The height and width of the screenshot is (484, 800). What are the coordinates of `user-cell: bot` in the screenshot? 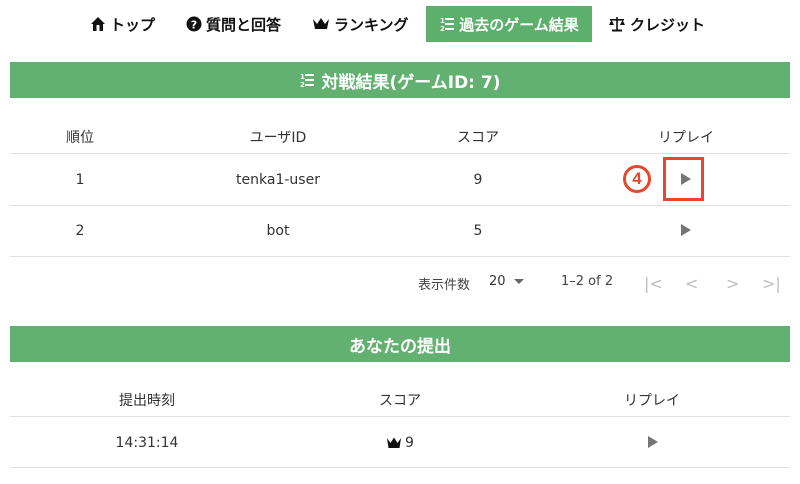 It's located at (278, 231).